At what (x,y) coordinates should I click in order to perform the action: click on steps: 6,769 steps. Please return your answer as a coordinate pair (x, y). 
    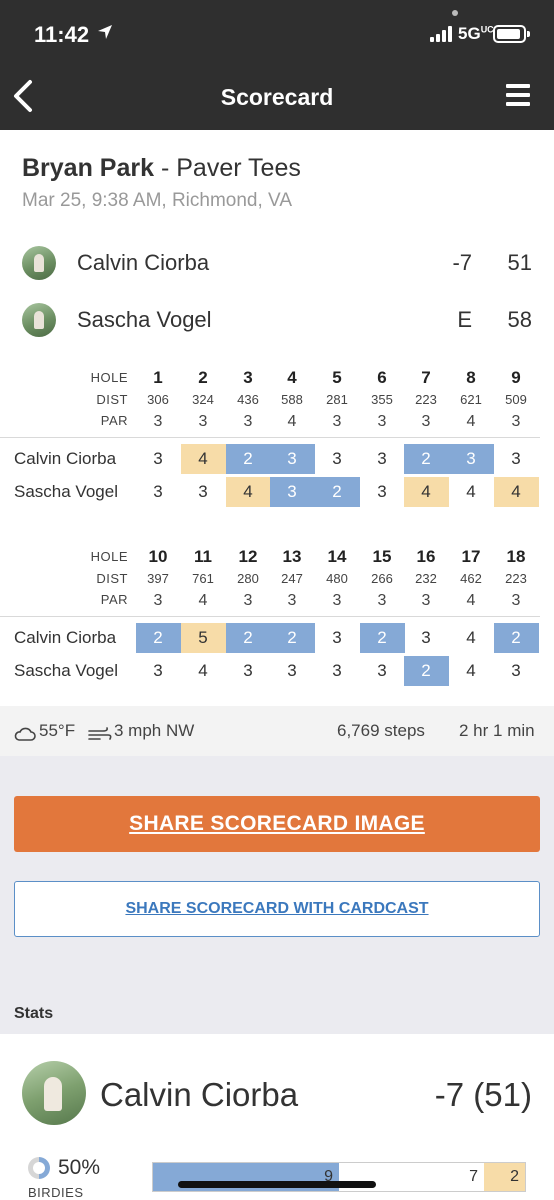
    Looking at the image, I should click on (381, 730).